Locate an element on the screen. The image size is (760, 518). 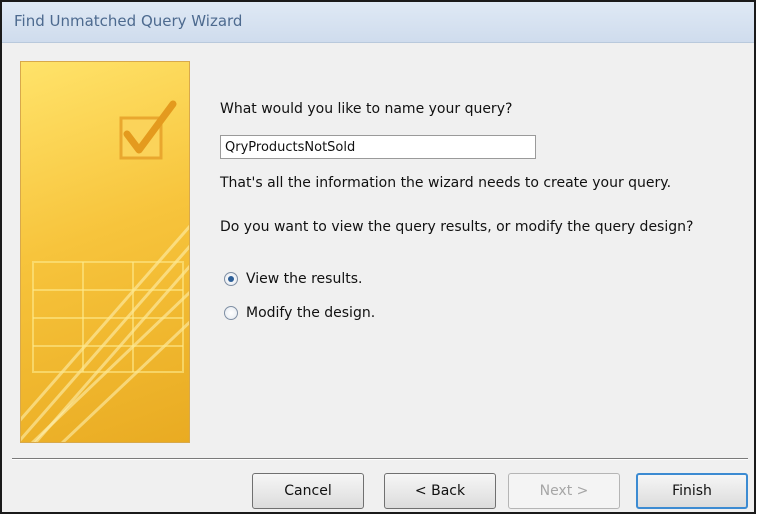
view-results-radio is located at coordinates (231, 279).